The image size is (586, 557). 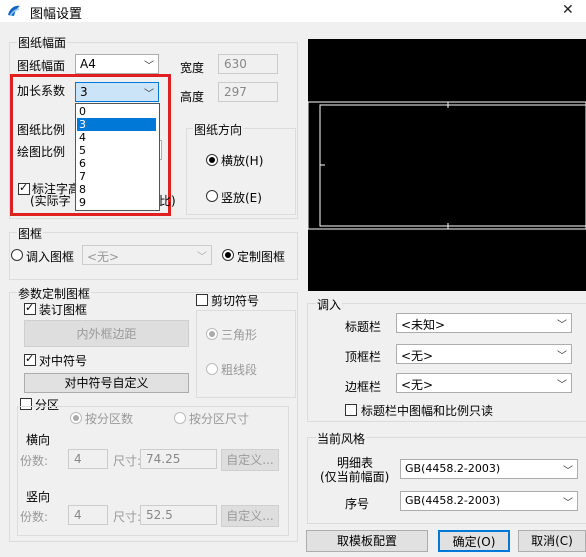 What do you see at coordinates (192, 68) in the screenshot?
I see `width-label: 宽度` at bounding box center [192, 68].